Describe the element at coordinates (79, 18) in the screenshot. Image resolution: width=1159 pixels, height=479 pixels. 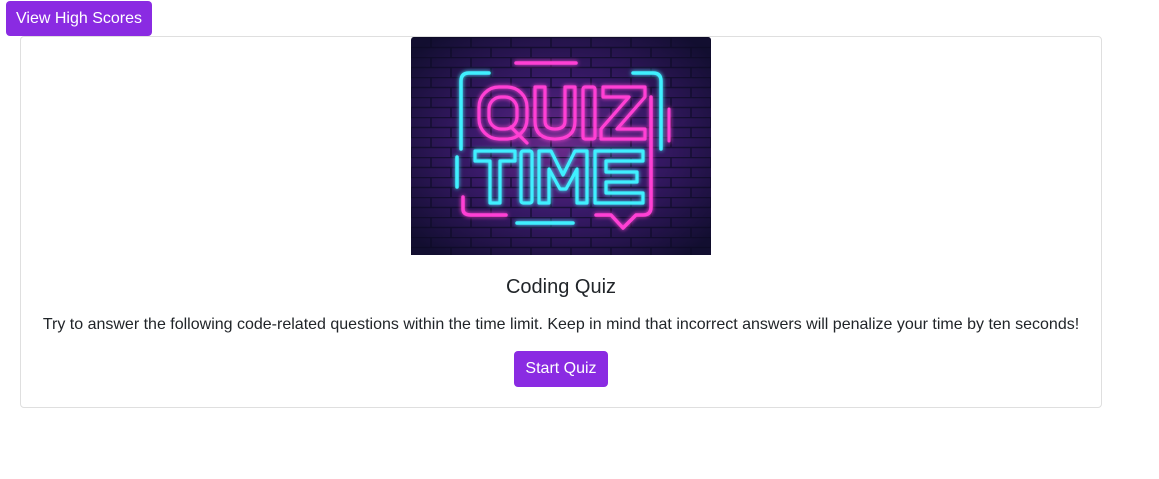
I see `view-high-scores-button: View High Scores` at that location.